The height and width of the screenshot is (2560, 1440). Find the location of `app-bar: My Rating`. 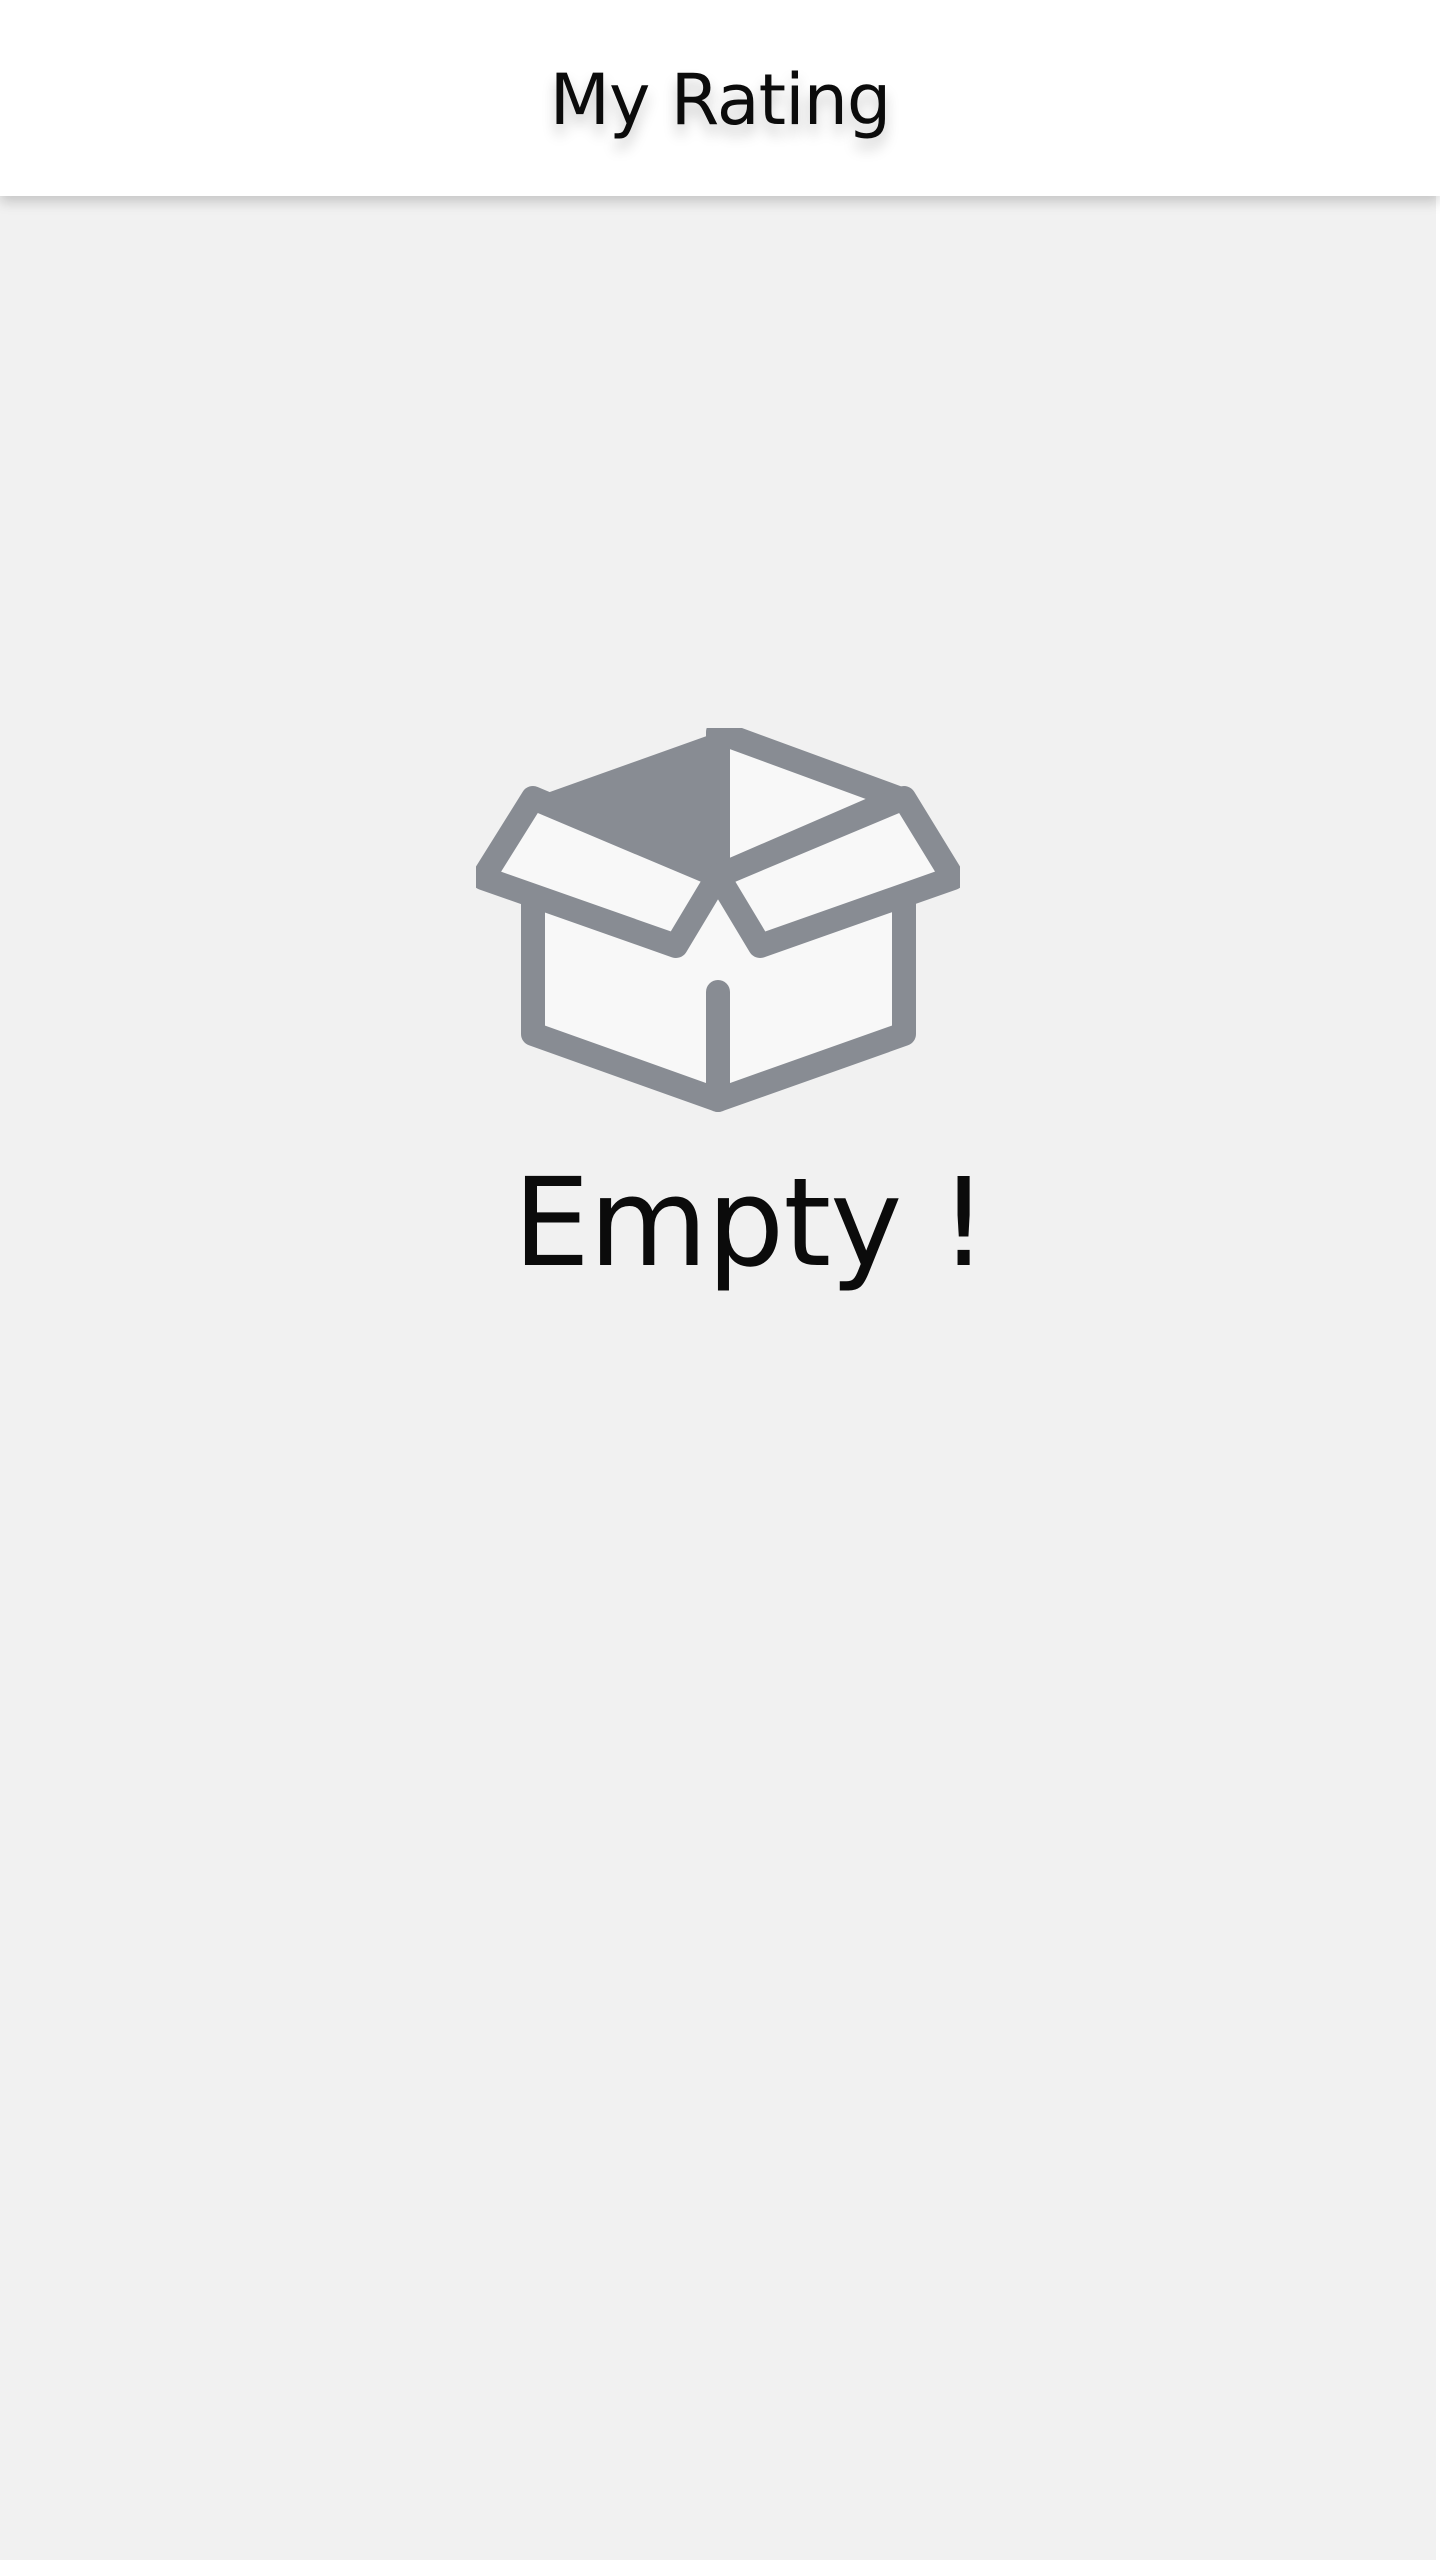

app-bar: My Rating is located at coordinates (720, 98).